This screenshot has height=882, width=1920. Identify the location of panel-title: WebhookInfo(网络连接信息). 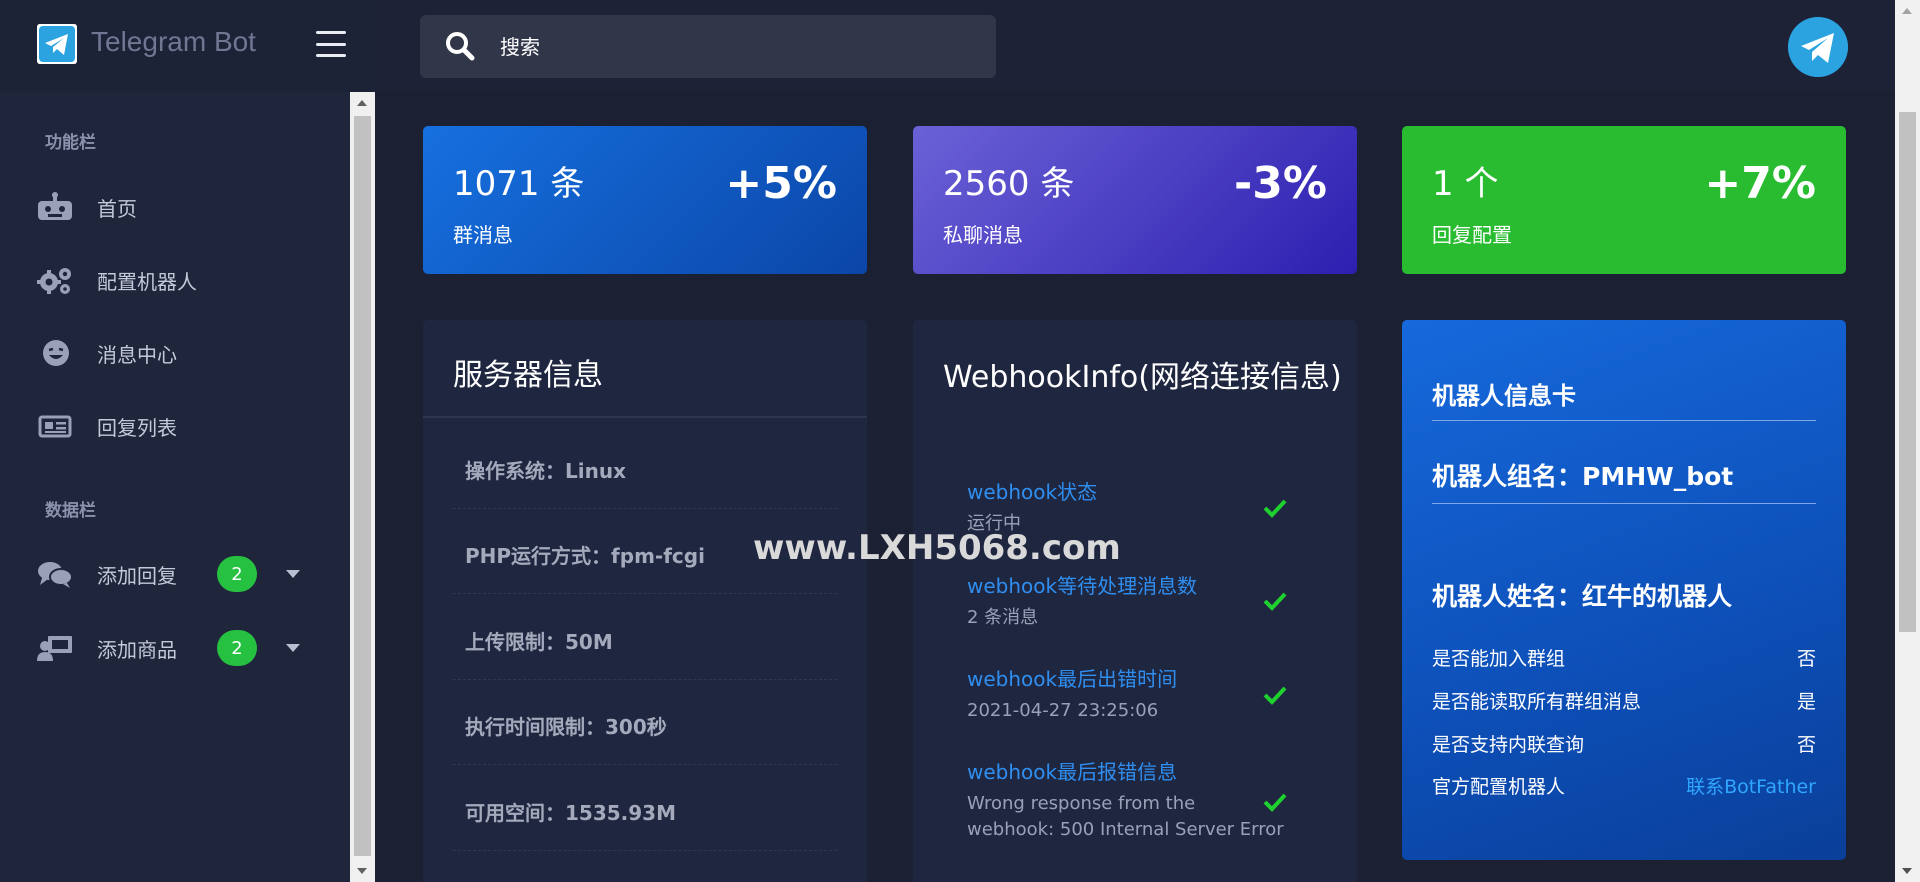
(1142, 377).